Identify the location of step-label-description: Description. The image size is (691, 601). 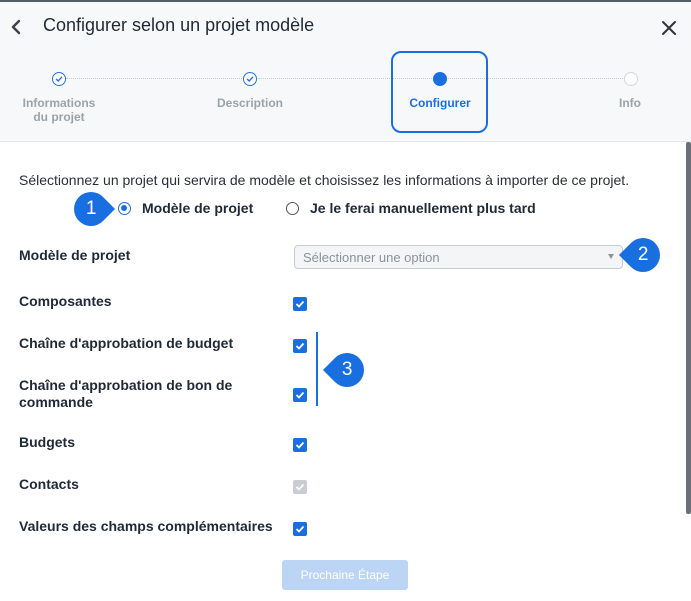
(250, 103).